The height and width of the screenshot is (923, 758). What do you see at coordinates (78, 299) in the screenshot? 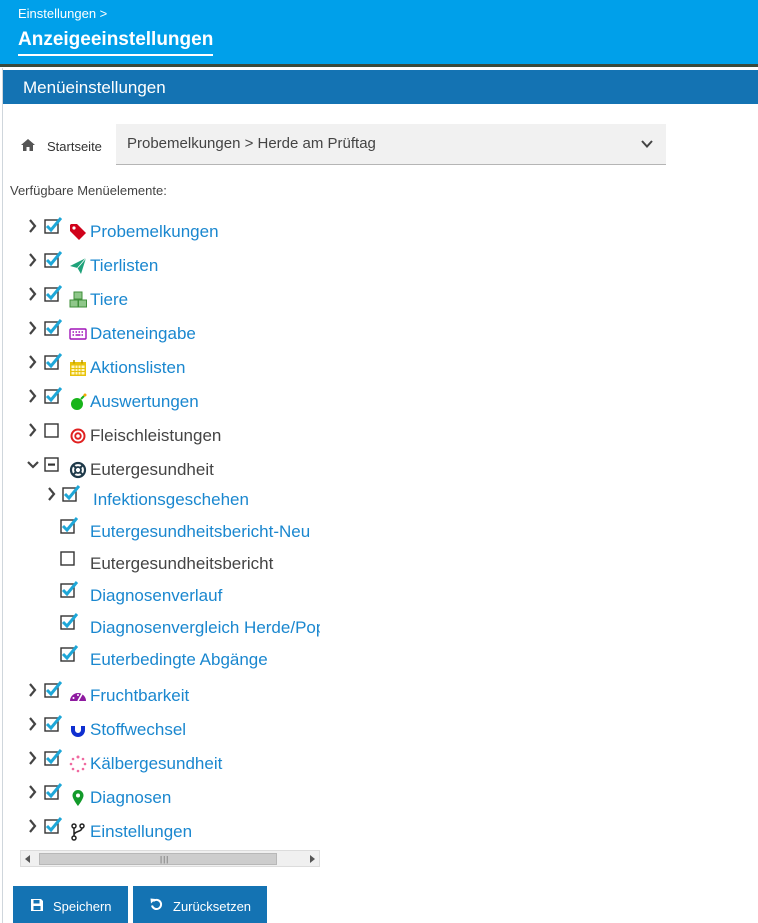
I see `cubes-icon` at bounding box center [78, 299].